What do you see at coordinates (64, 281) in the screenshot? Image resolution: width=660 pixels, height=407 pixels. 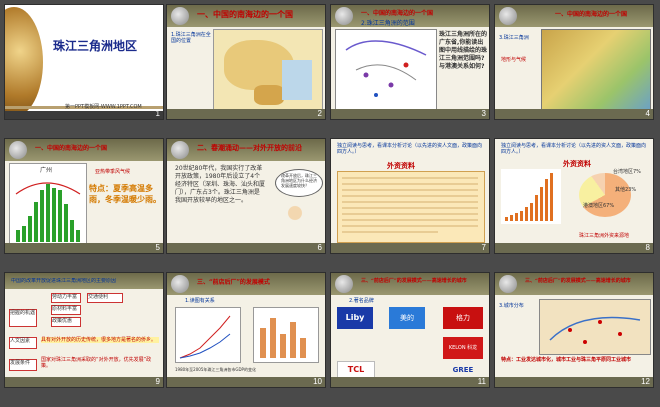 I see `slide-title: 中国的改革开放促进珠江三角洲地区的主要原因` at bounding box center [64, 281].